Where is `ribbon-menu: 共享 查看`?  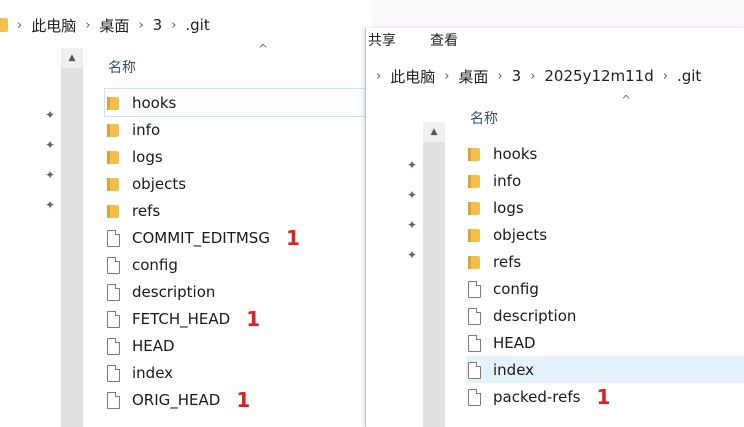
ribbon-menu: 共享 查看 is located at coordinates (430, 40).